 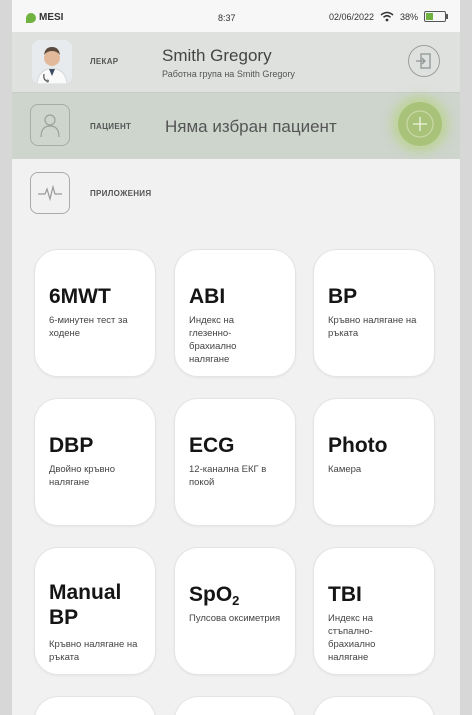 I want to click on doctor-avatar, so click(x=52, y=62).